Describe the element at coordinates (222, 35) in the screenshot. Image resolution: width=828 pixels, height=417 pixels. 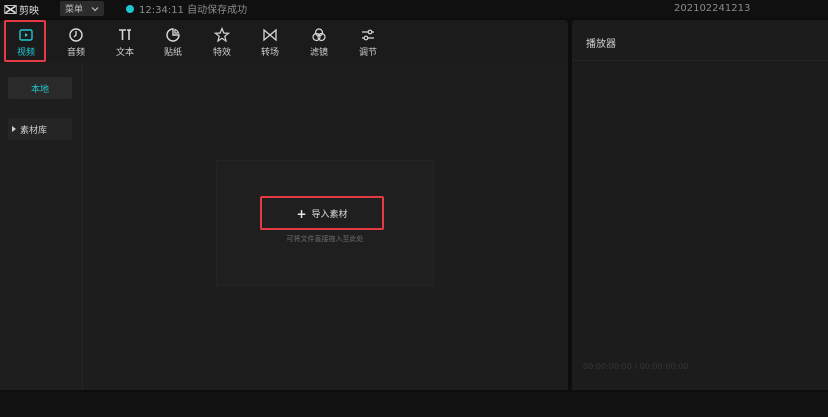
I see `effects-icon` at that location.